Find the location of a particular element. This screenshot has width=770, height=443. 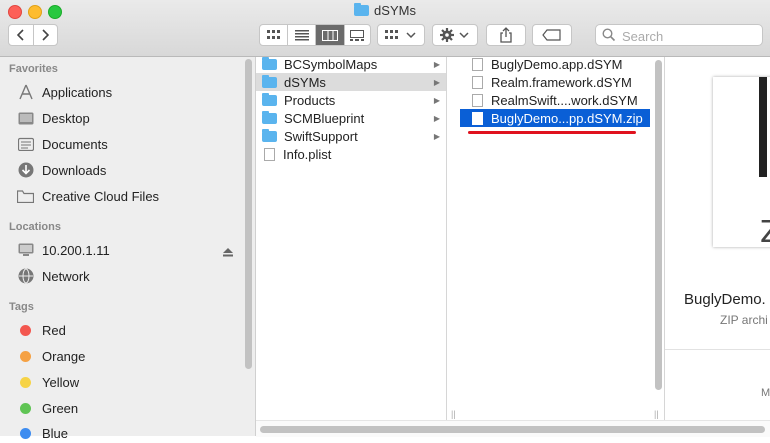

search-icon is located at coordinates (609, 35).